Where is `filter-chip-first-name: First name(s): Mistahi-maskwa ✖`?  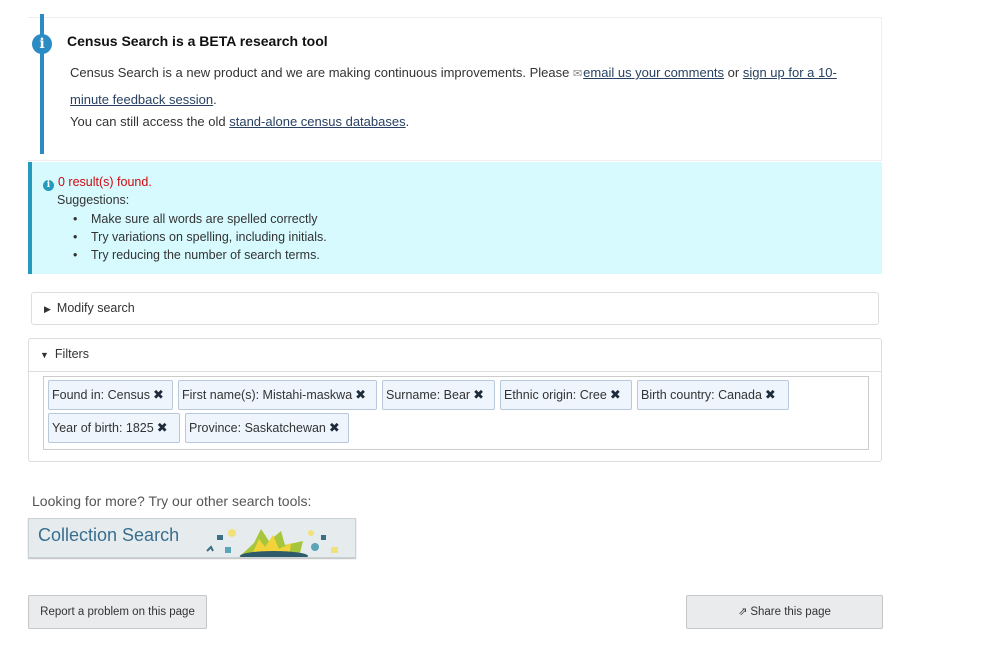 filter-chip-first-name: First name(s): Mistahi-maskwa ✖ is located at coordinates (277, 395).